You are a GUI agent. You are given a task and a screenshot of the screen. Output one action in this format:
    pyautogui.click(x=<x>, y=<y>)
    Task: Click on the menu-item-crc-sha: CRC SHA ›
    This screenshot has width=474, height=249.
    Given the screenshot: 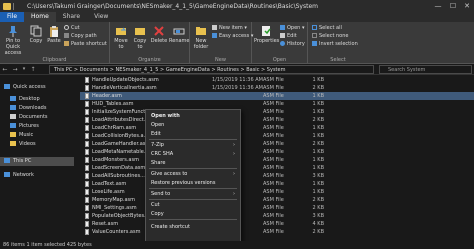 What is the action you would take?
    pyautogui.click(x=193, y=154)
    